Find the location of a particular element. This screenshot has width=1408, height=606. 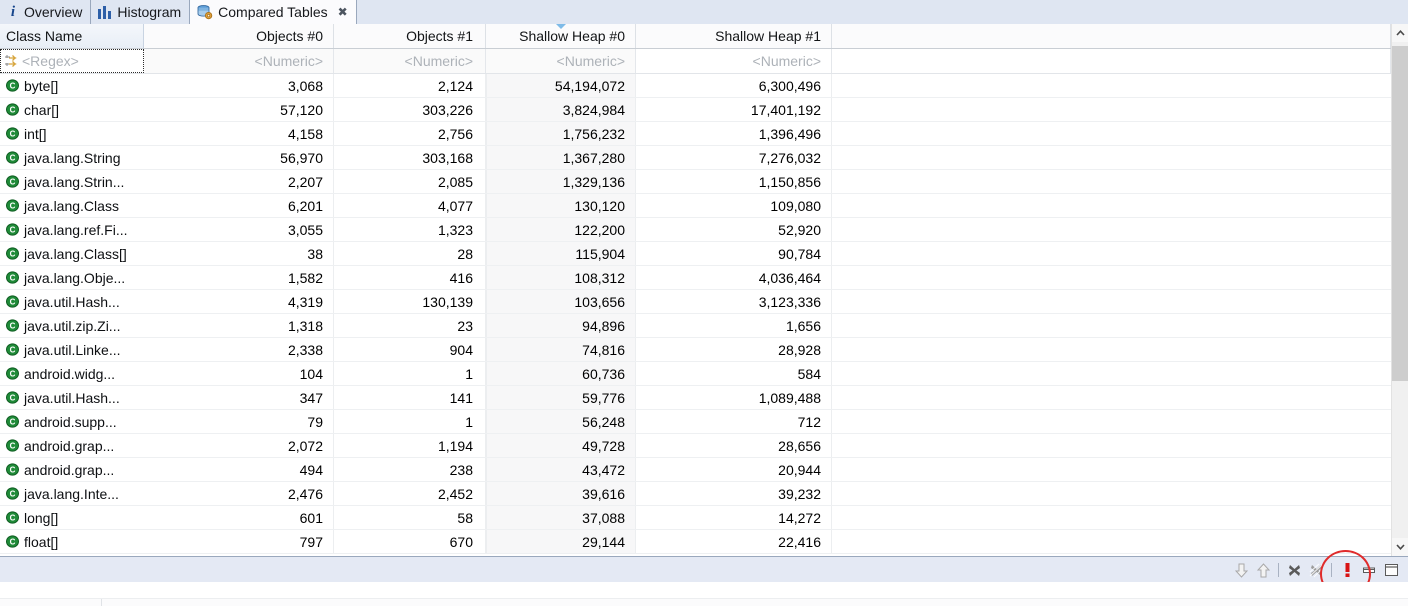

cell-shallow-heap-0: 122,200 is located at coordinates (561, 229).